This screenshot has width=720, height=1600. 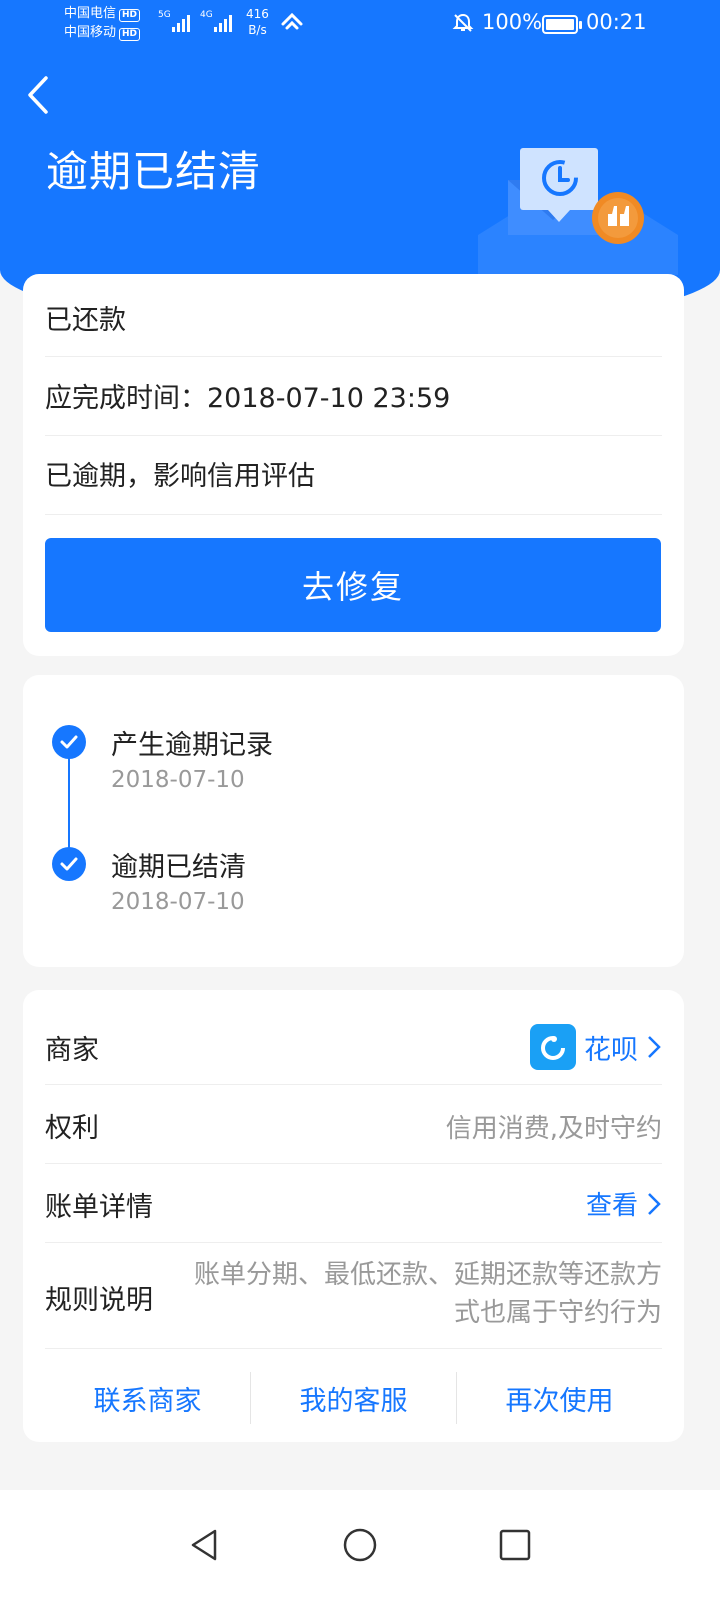 What do you see at coordinates (99, 1207) in the screenshot?
I see `bill-details-label: 账单详情` at bounding box center [99, 1207].